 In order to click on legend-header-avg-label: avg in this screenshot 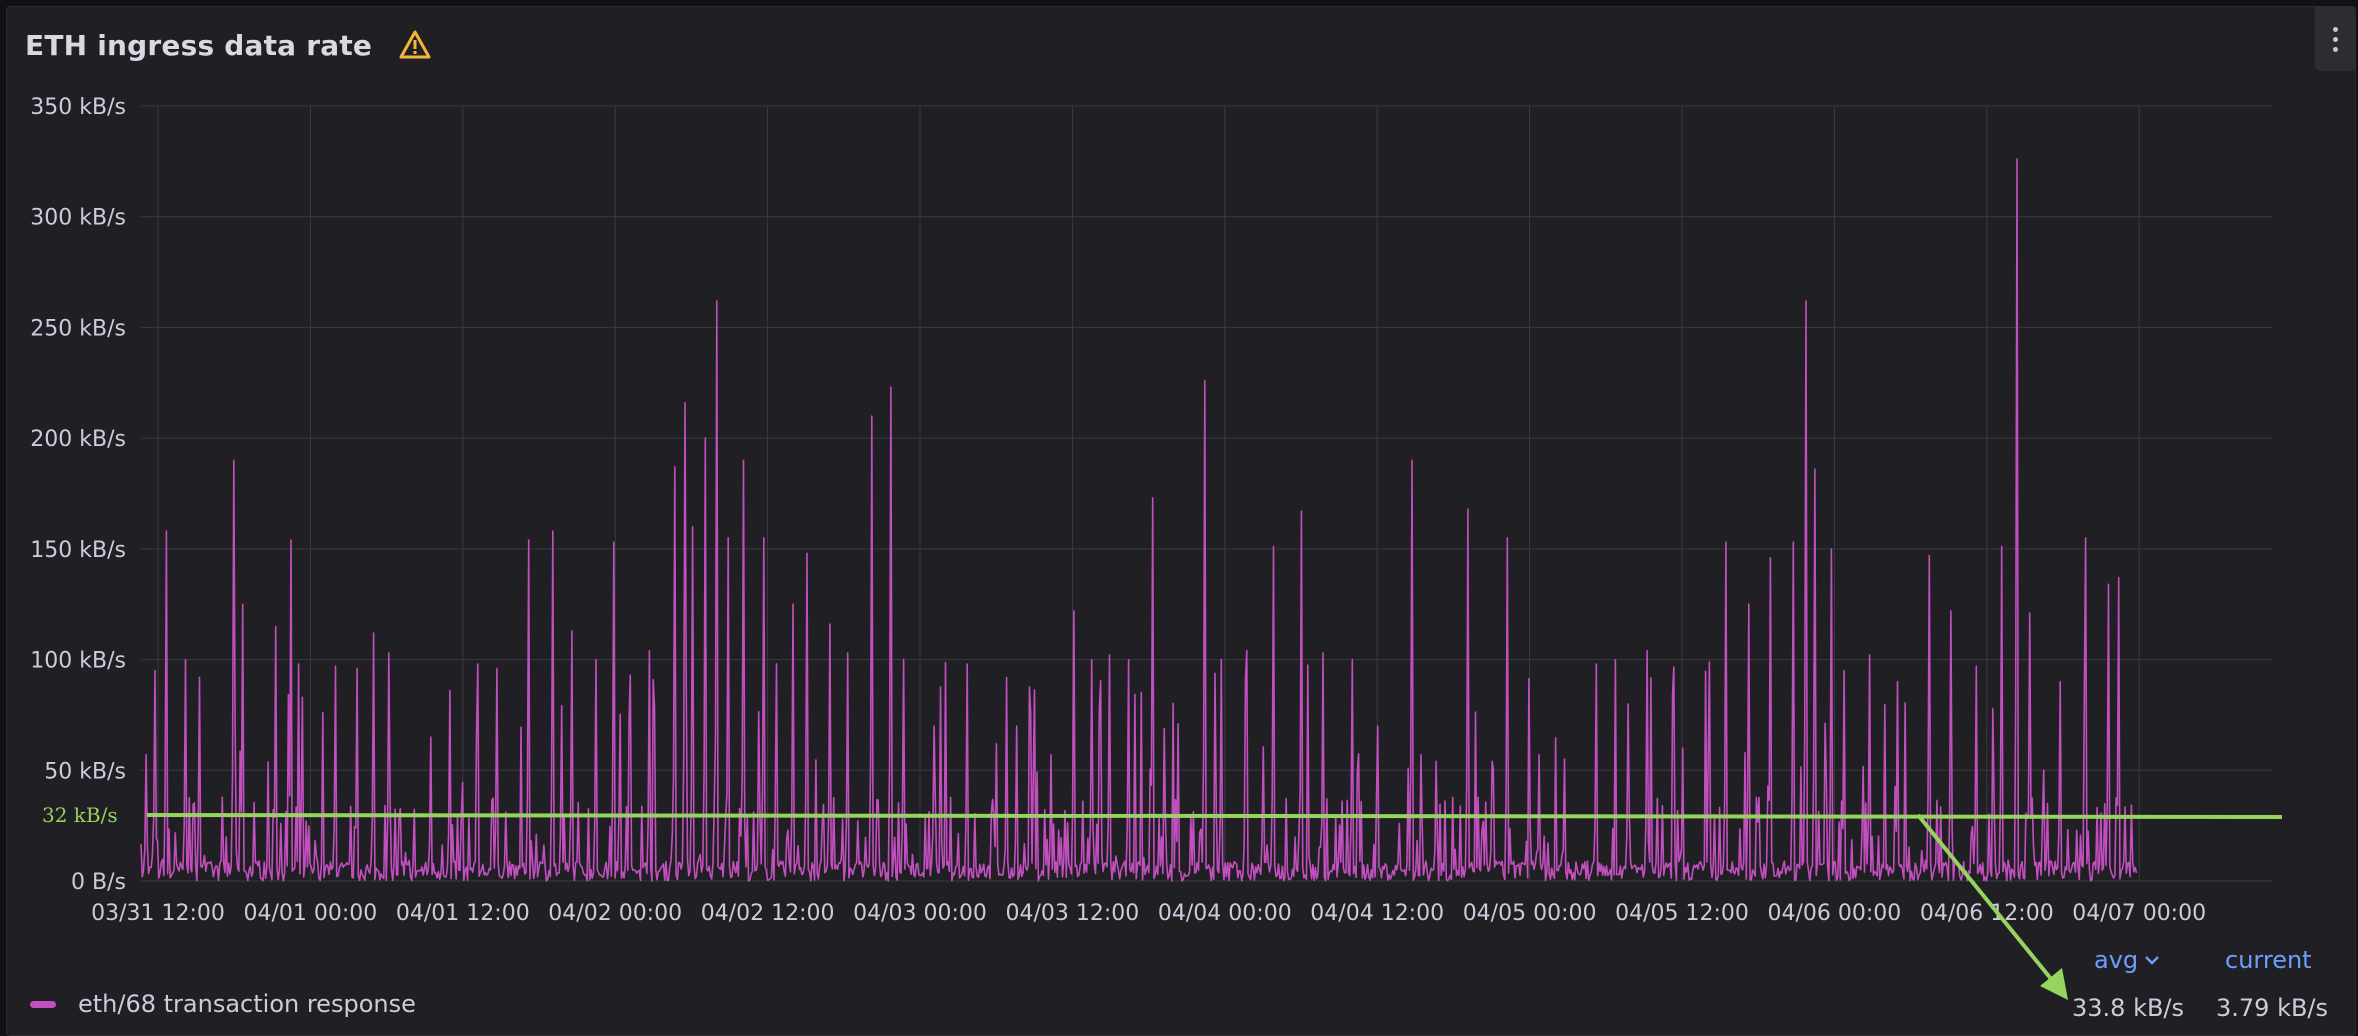, I will do `click(2116, 960)`.